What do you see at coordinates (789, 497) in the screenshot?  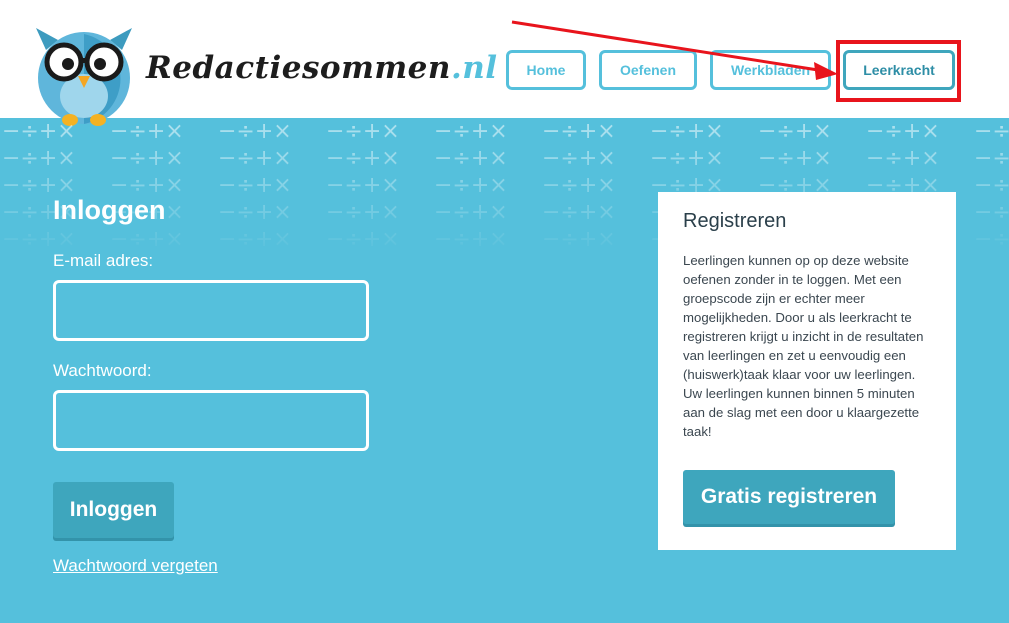 I see `free-register-button: Gratis registreren` at bounding box center [789, 497].